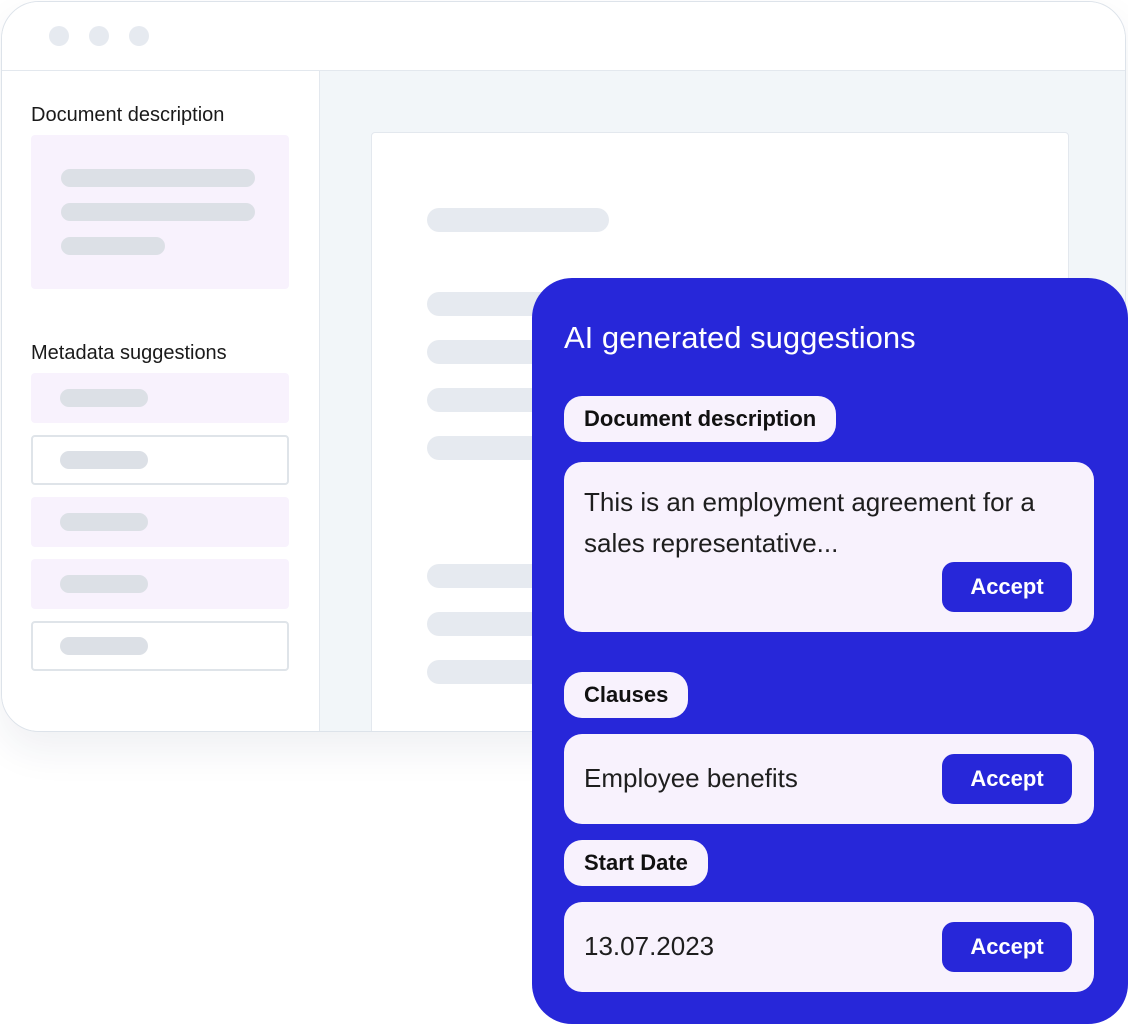 The image size is (1128, 1024). Describe the element at coordinates (691, 778) in the screenshot. I see `suggestion-text: Employee benefits` at that location.